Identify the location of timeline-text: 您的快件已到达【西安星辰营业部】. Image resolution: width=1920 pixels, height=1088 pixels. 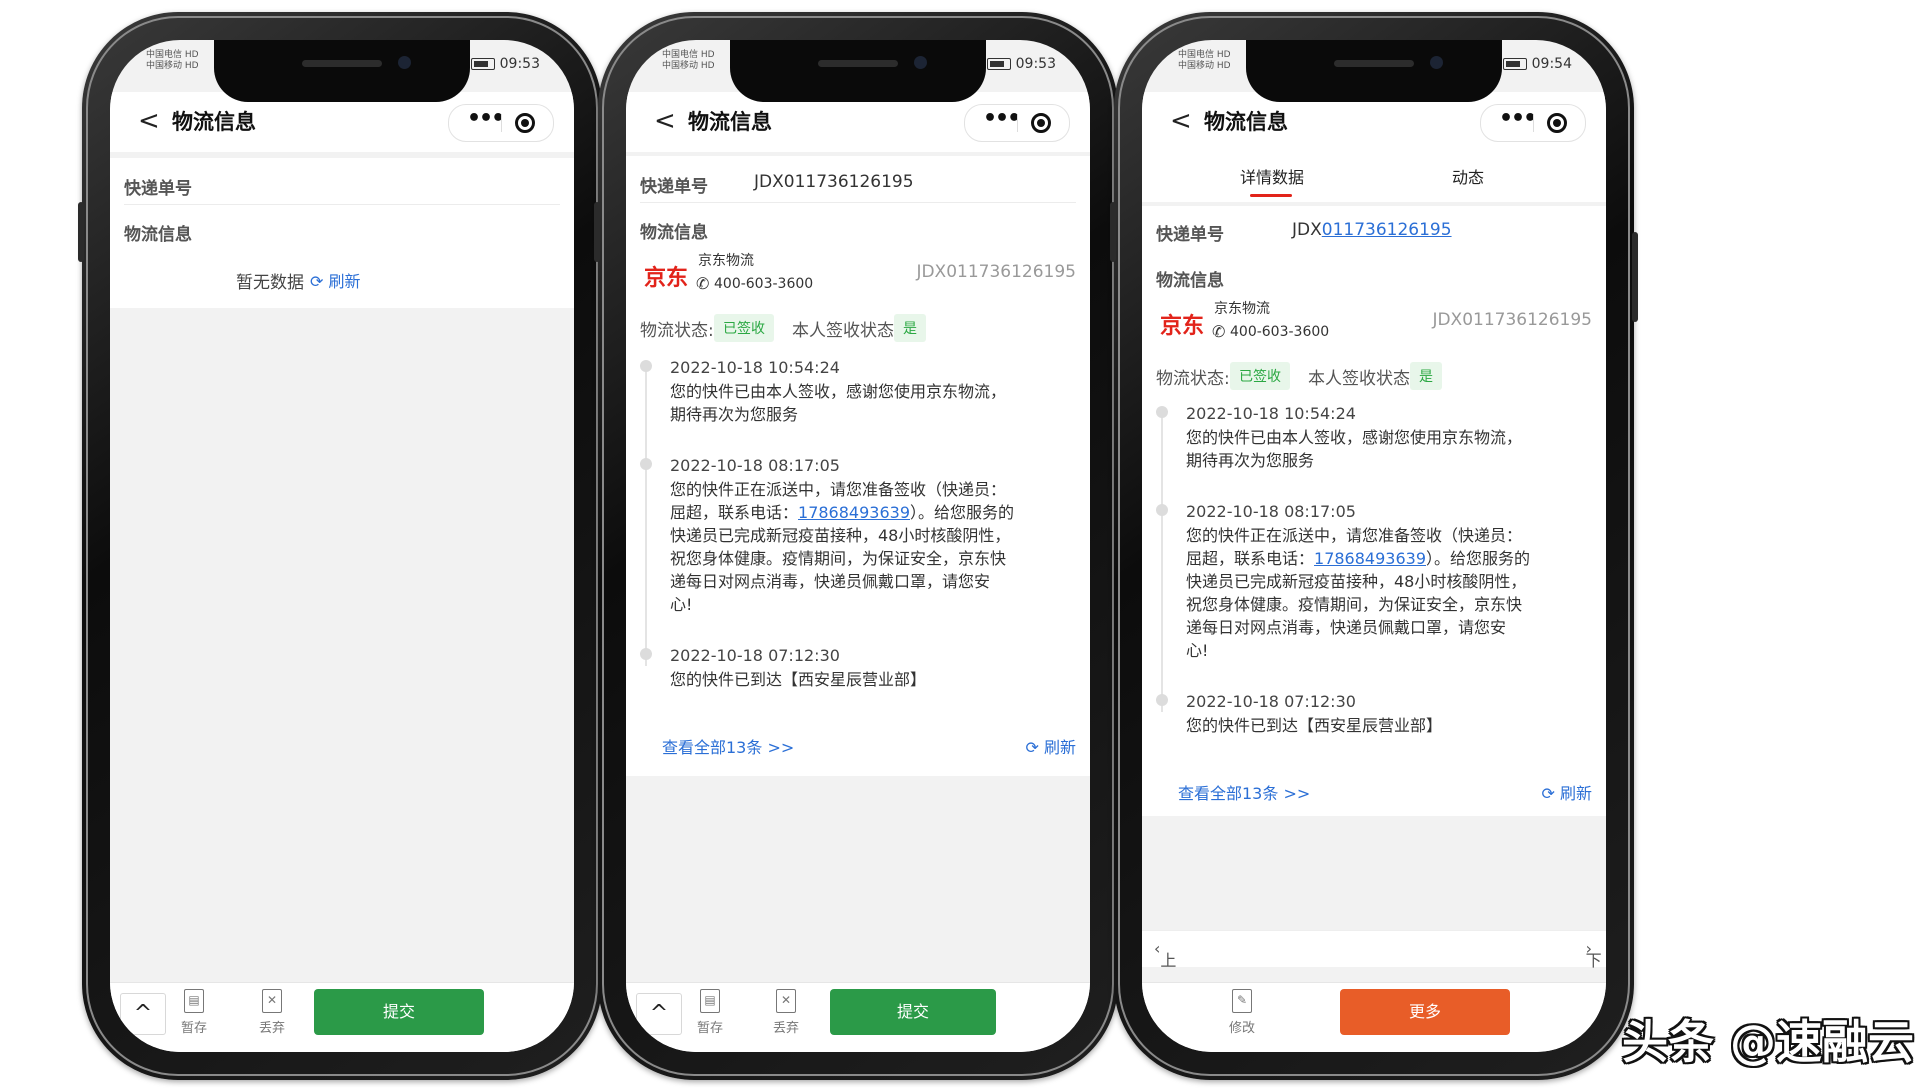
(1314, 725).